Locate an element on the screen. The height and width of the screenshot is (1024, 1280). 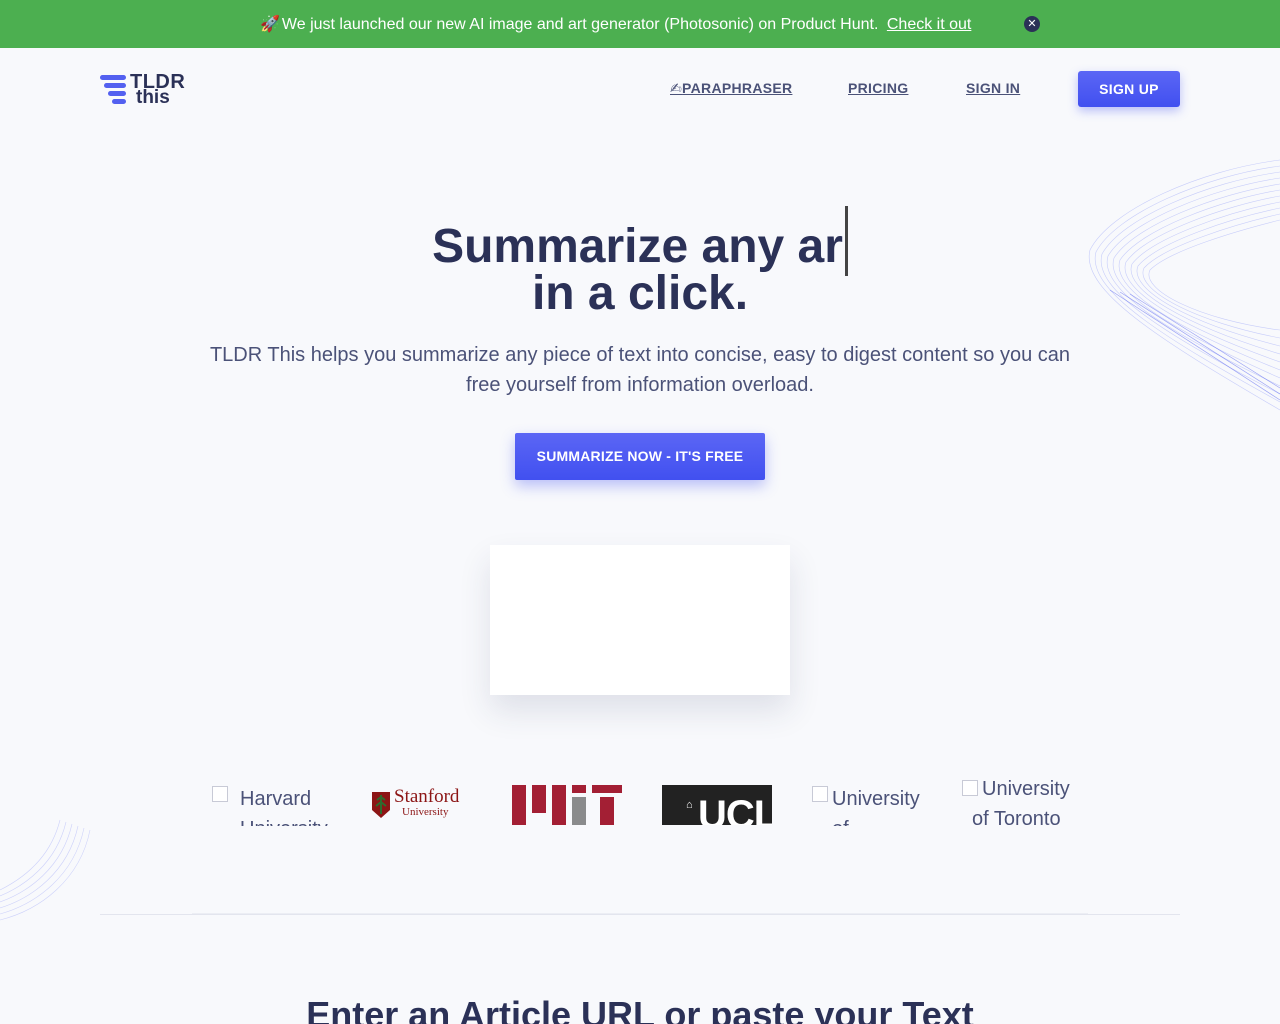
nav-paraphraser-label: PARAPHRASER is located at coordinates (737, 88).